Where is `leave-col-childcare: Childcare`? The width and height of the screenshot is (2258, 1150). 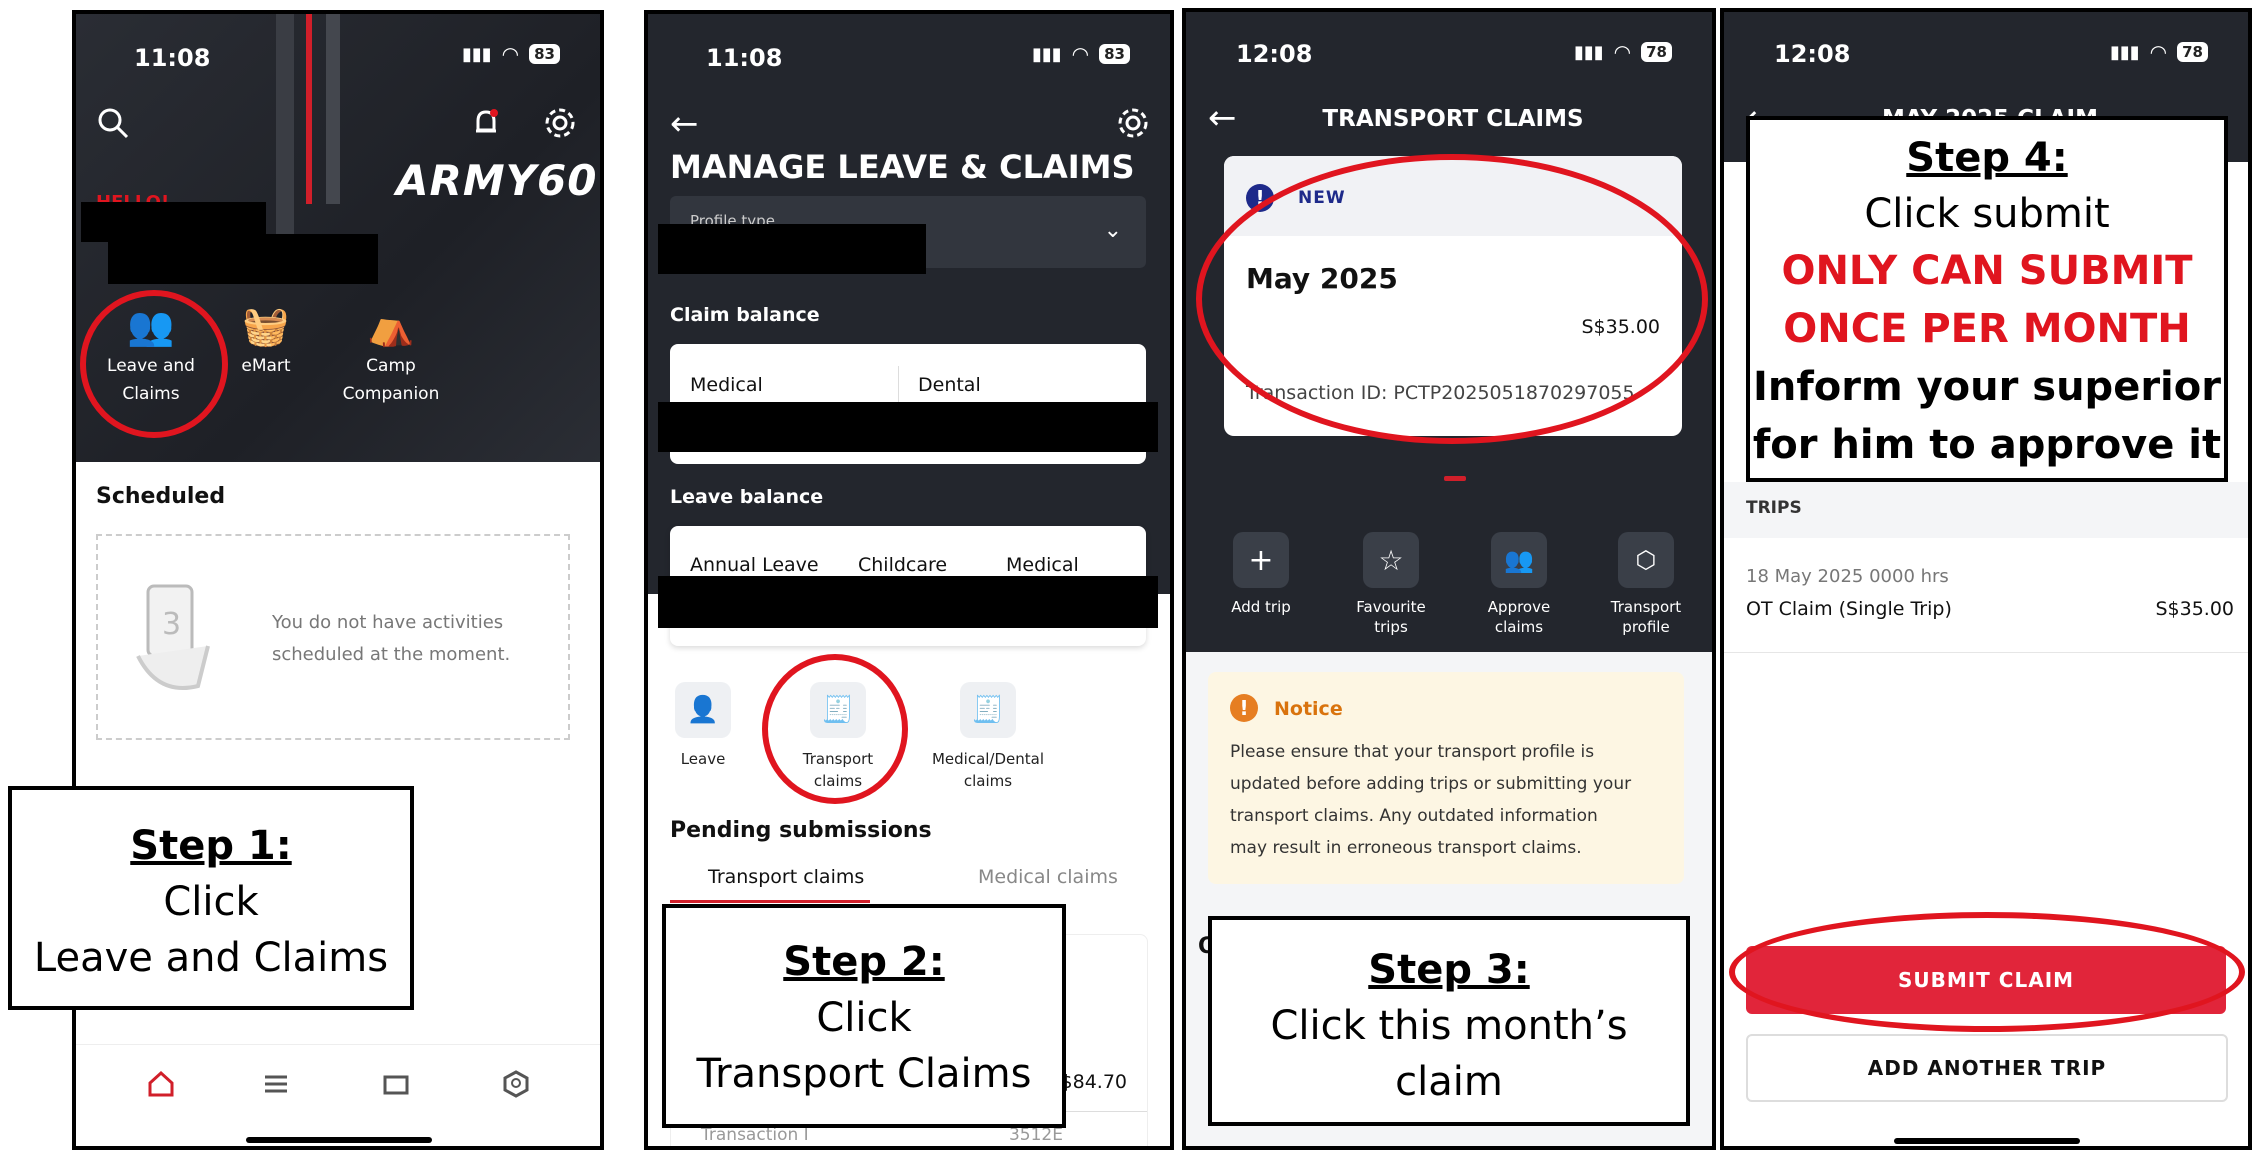 leave-col-childcare: Childcare is located at coordinates (903, 565).